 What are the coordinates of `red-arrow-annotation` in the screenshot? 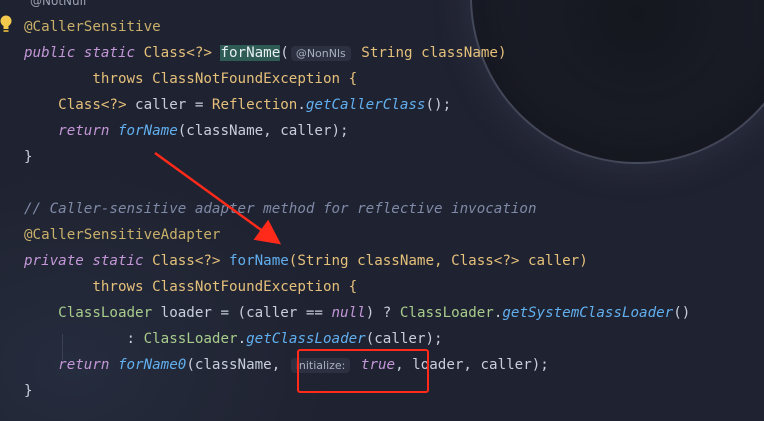 It's located at (218, 198).